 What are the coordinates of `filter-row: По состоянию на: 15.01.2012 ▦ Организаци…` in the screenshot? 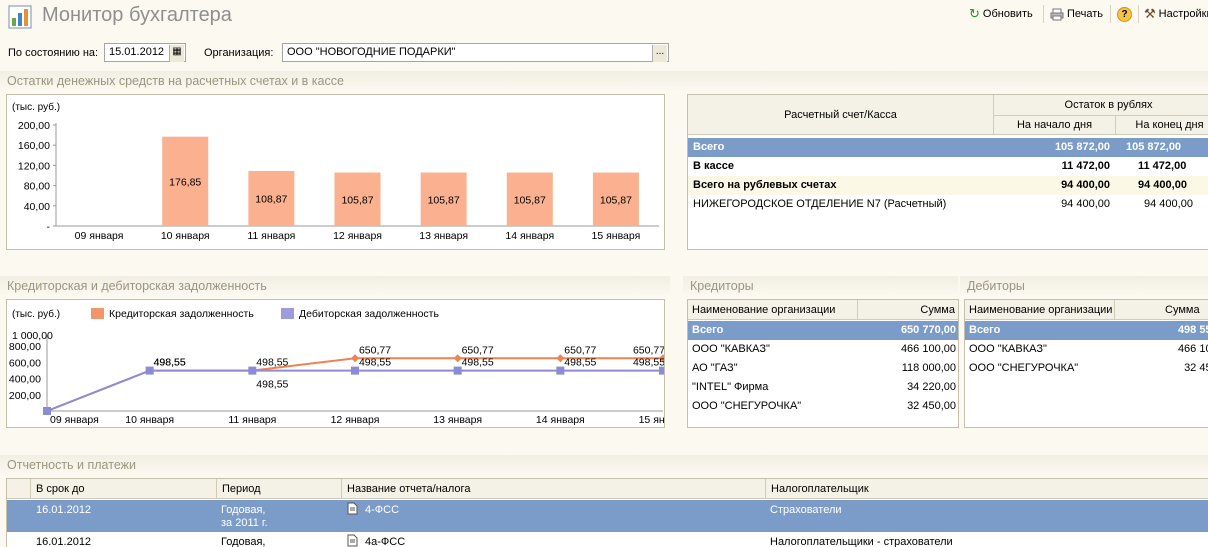 It's located at (604, 53).